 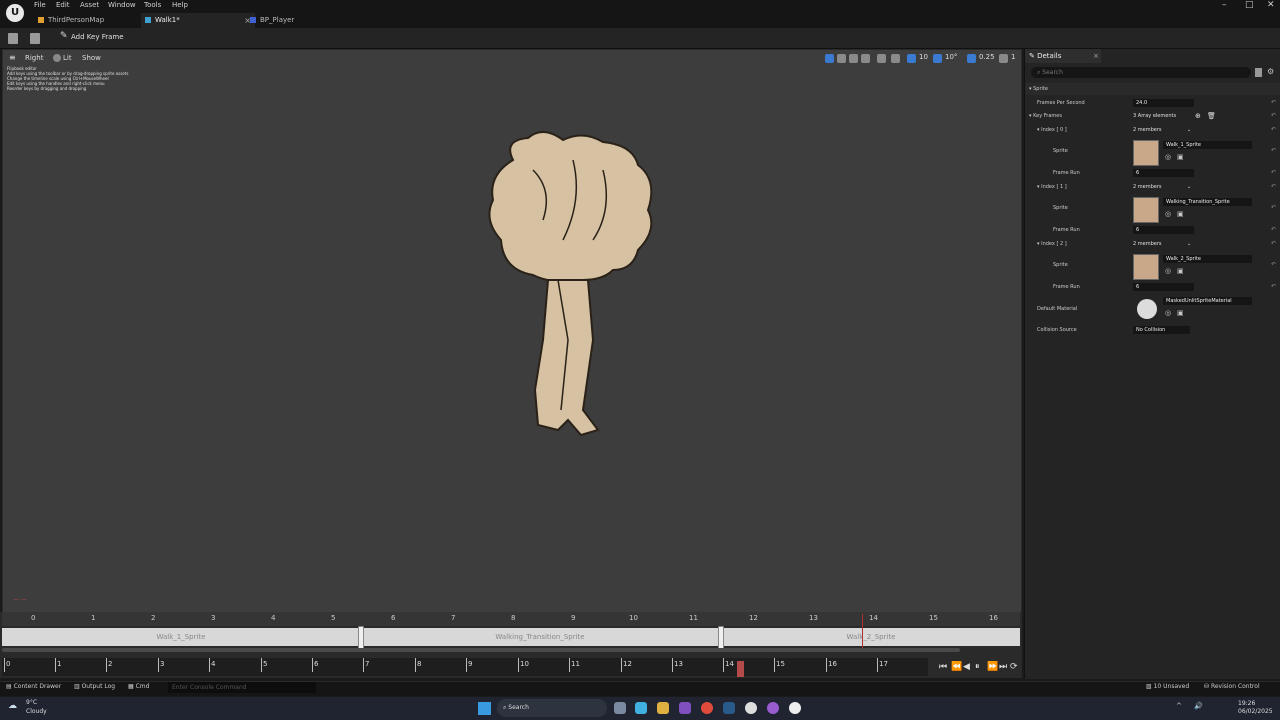 I want to click on add-key-frame-button: Add Key Frame, so click(x=97, y=37).